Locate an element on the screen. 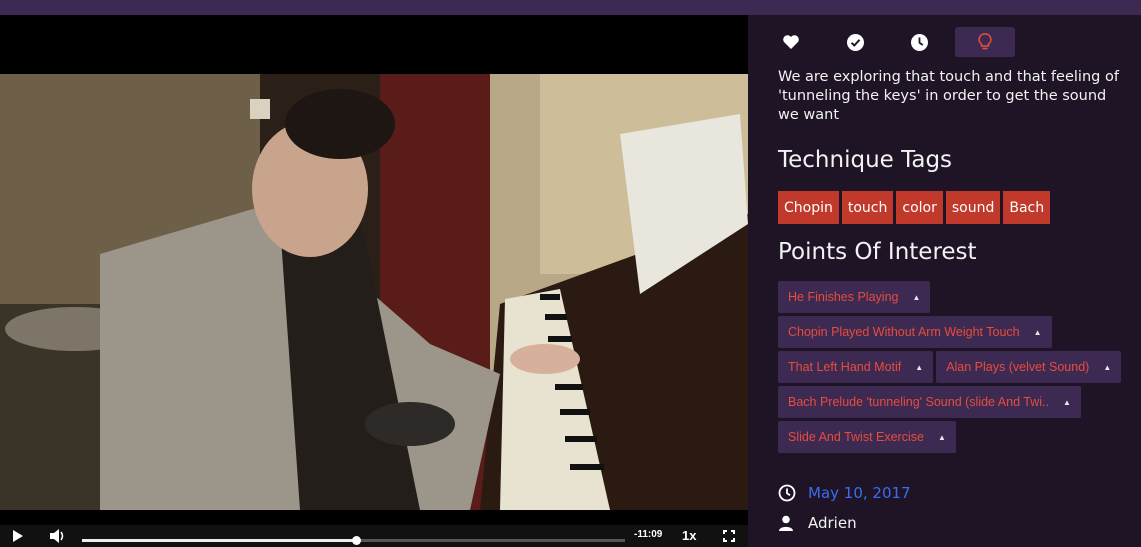 Image resolution: width=1141 pixels, height=547 pixels. clock-outline-icon is located at coordinates (787, 493).